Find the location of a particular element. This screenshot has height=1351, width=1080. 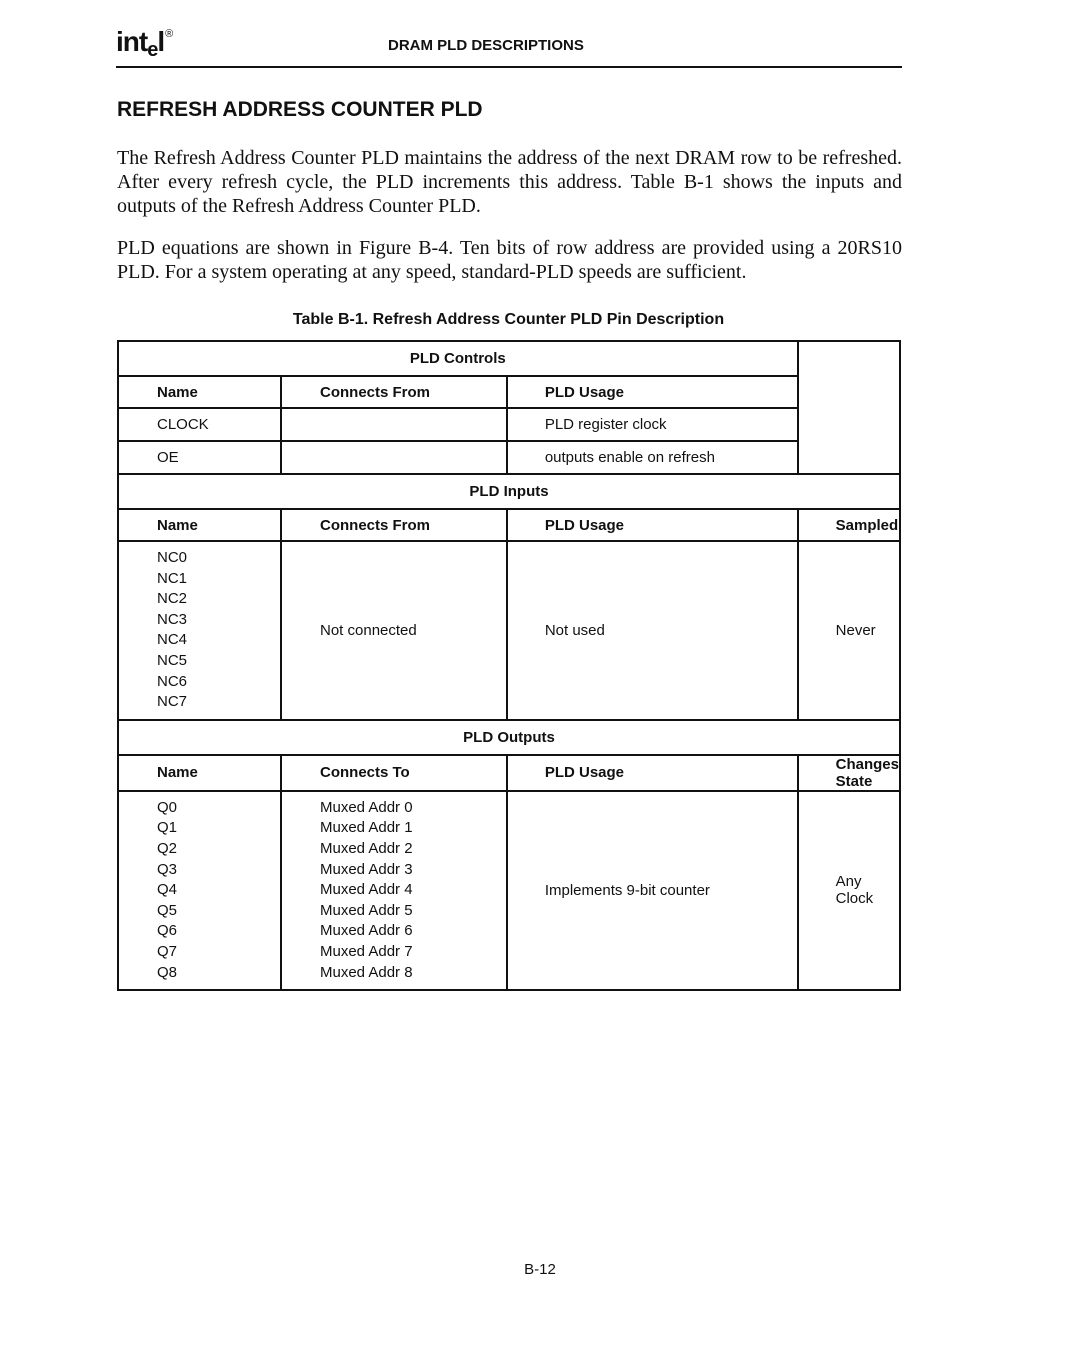

inputs-header-name: Name is located at coordinates (199, 525).